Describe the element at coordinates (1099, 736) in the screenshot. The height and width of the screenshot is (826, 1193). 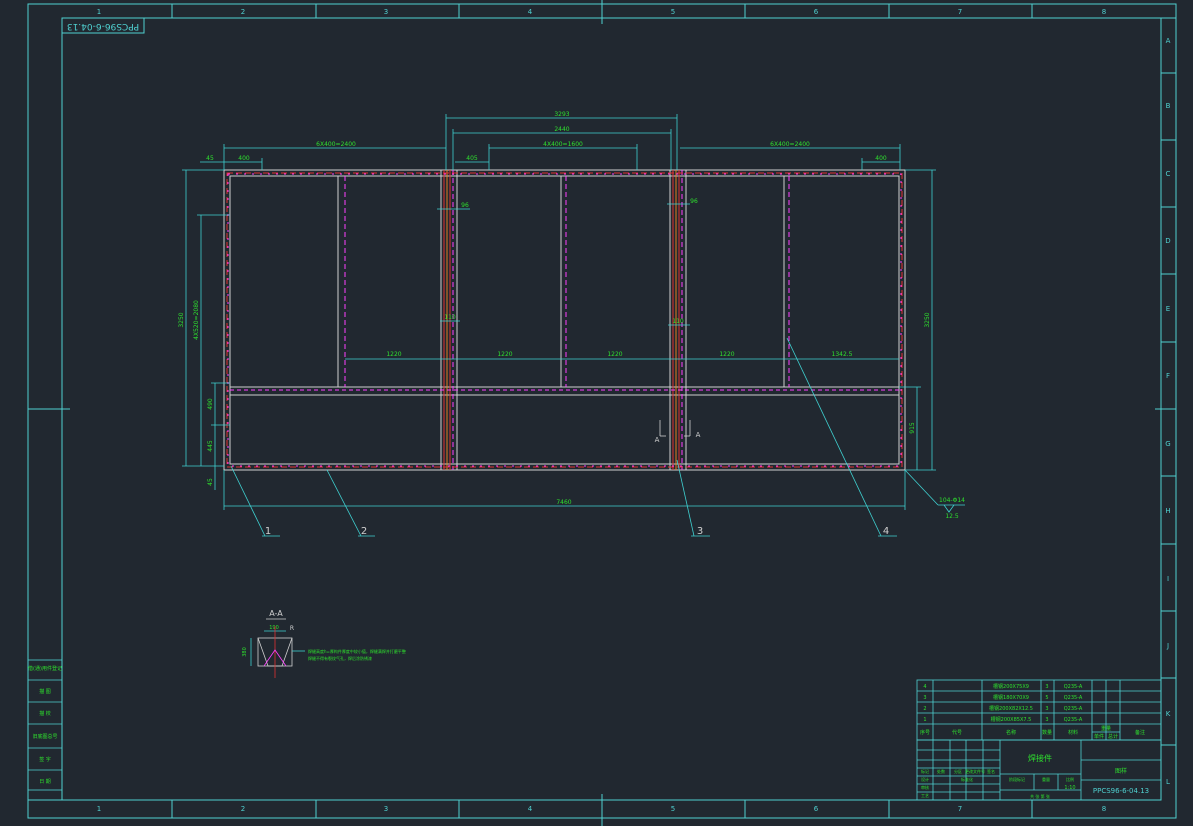
I see `parts-header: 单件` at that location.